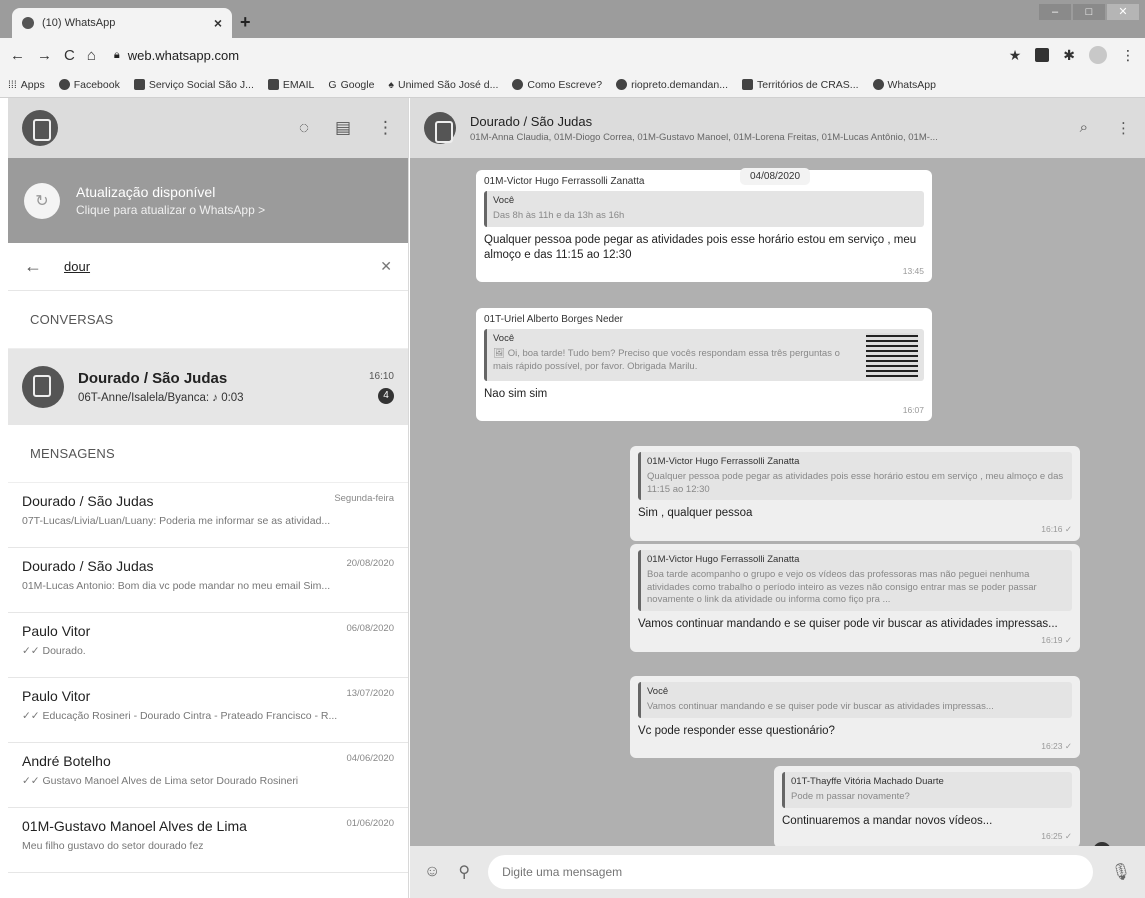  Describe the element at coordinates (161, 398) in the screenshot. I see `chat-preview: 06T-Anne/Isalela/Byanca: ♪ 0:03` at that location.